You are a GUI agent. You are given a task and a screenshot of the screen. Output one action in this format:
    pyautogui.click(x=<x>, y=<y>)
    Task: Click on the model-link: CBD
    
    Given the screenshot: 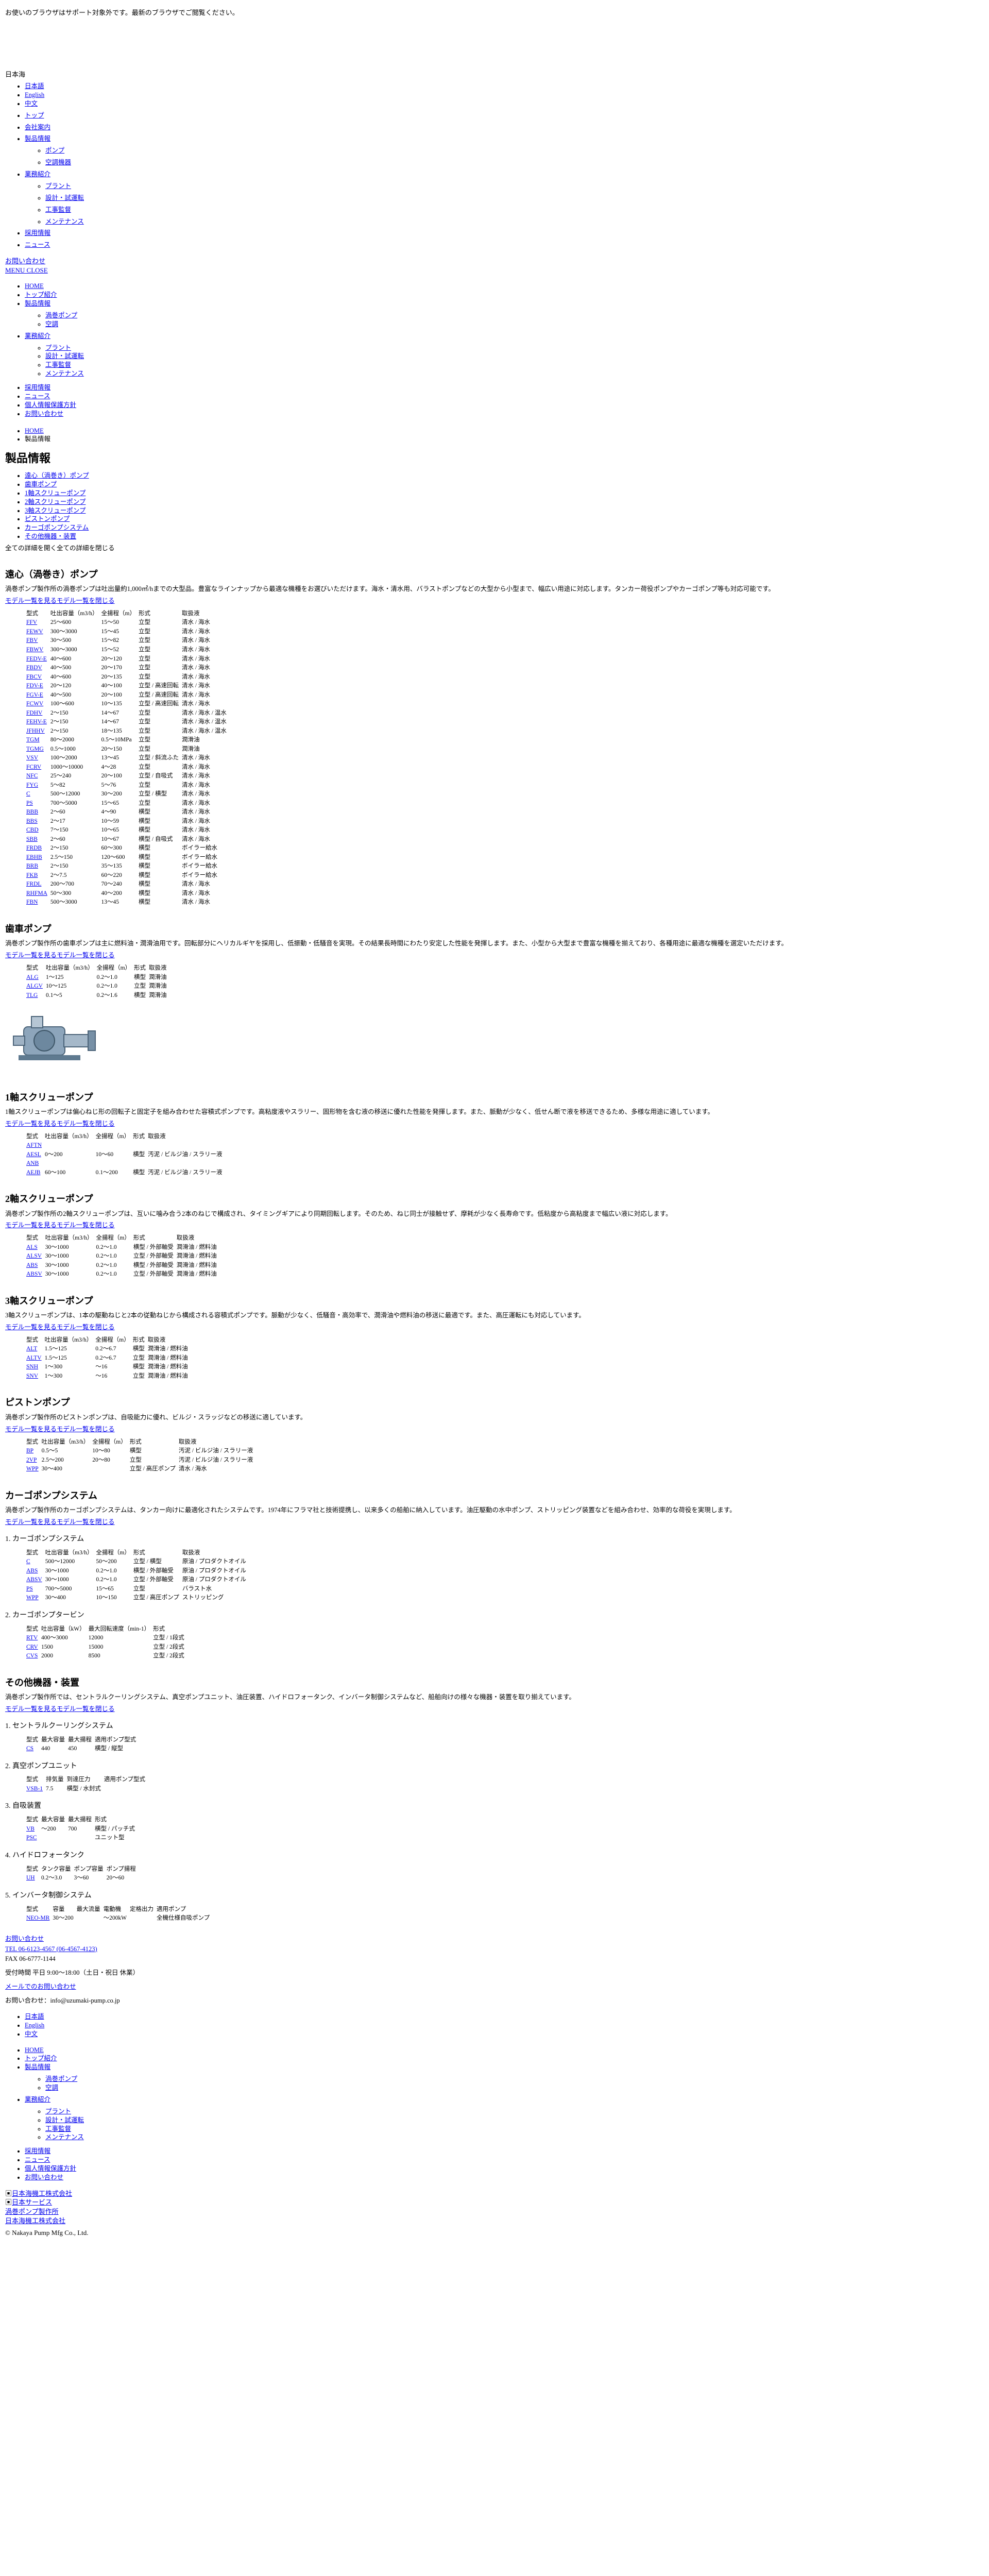 What is the action you would take?
    pyautogui.click(x=32, y=830)
    